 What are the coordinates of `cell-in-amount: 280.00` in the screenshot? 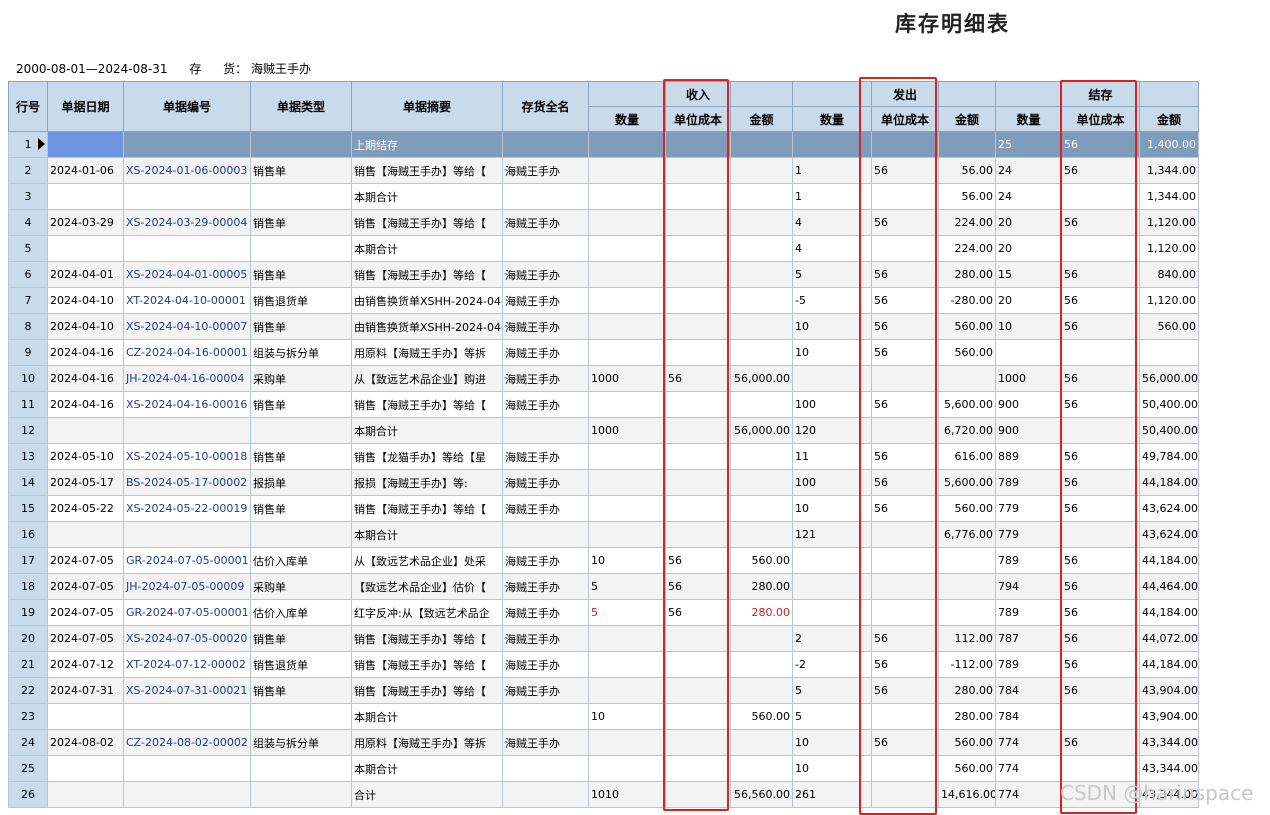 It's located at (761, 586).